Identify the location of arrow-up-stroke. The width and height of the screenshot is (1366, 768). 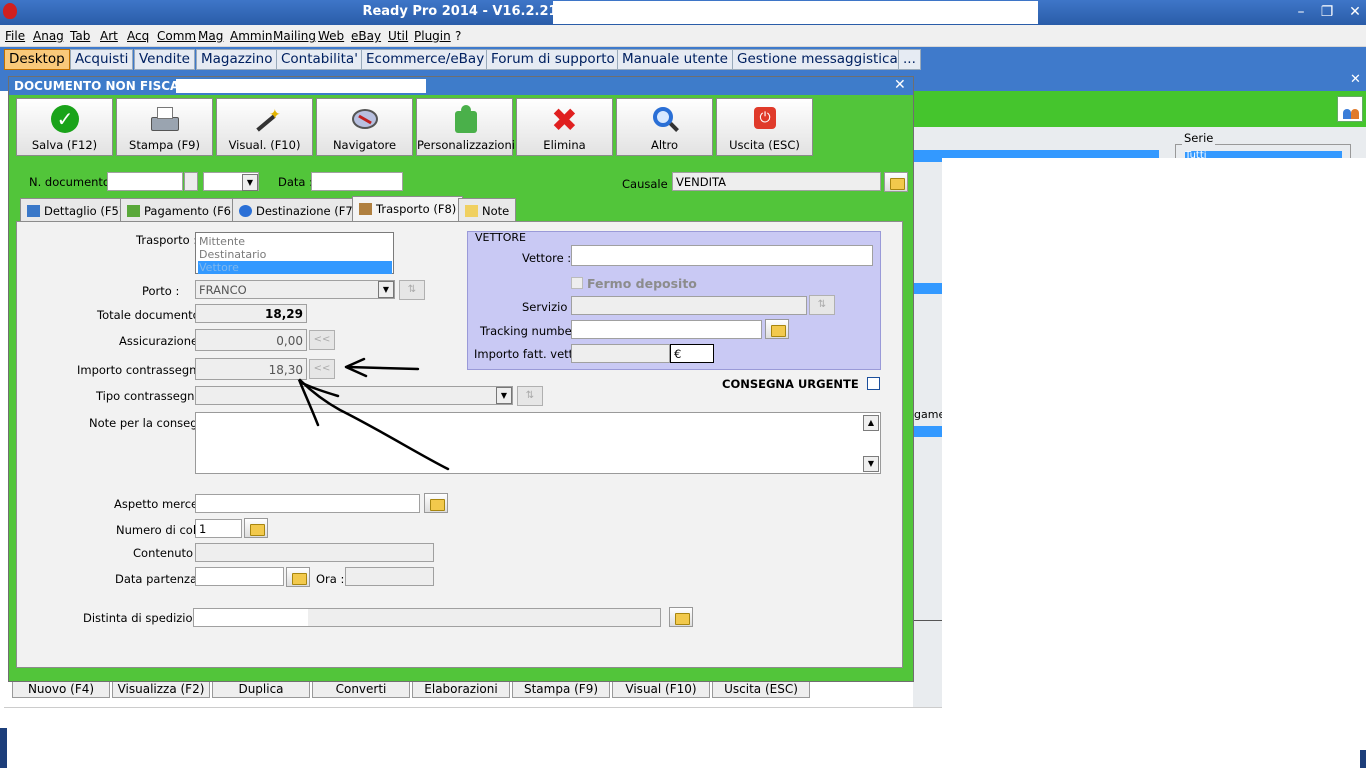
(374, 424).